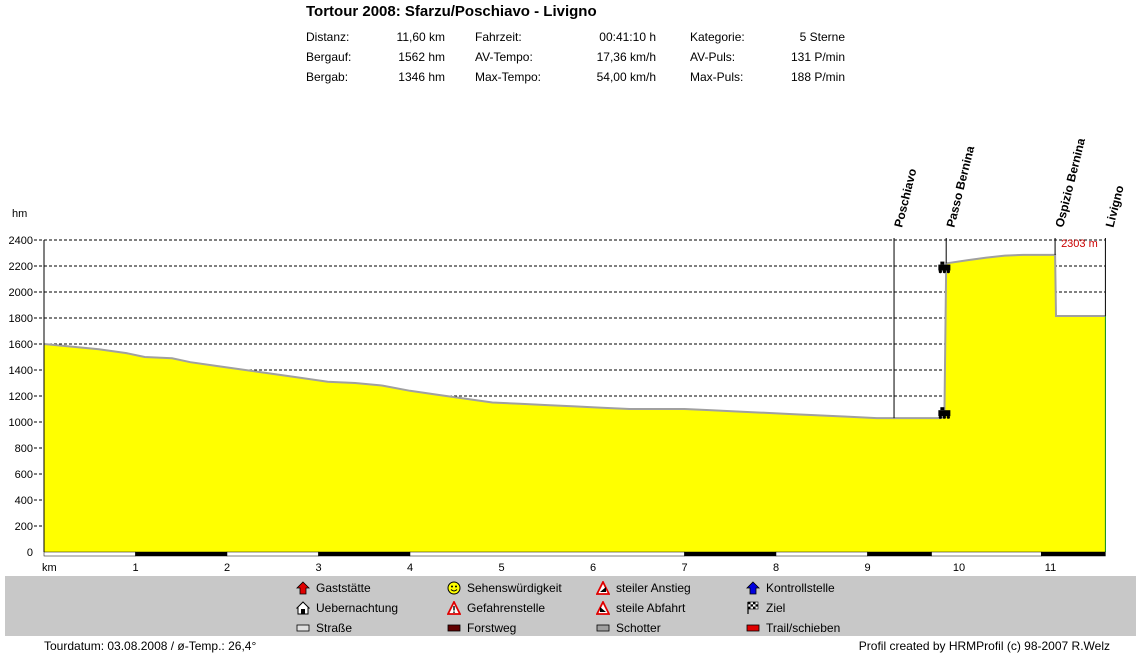 This screenshot has width=1136, height=653. Describe the element at coordinates (24, 475) in the screenshot. I see `y-tick-label: 600` at that location.